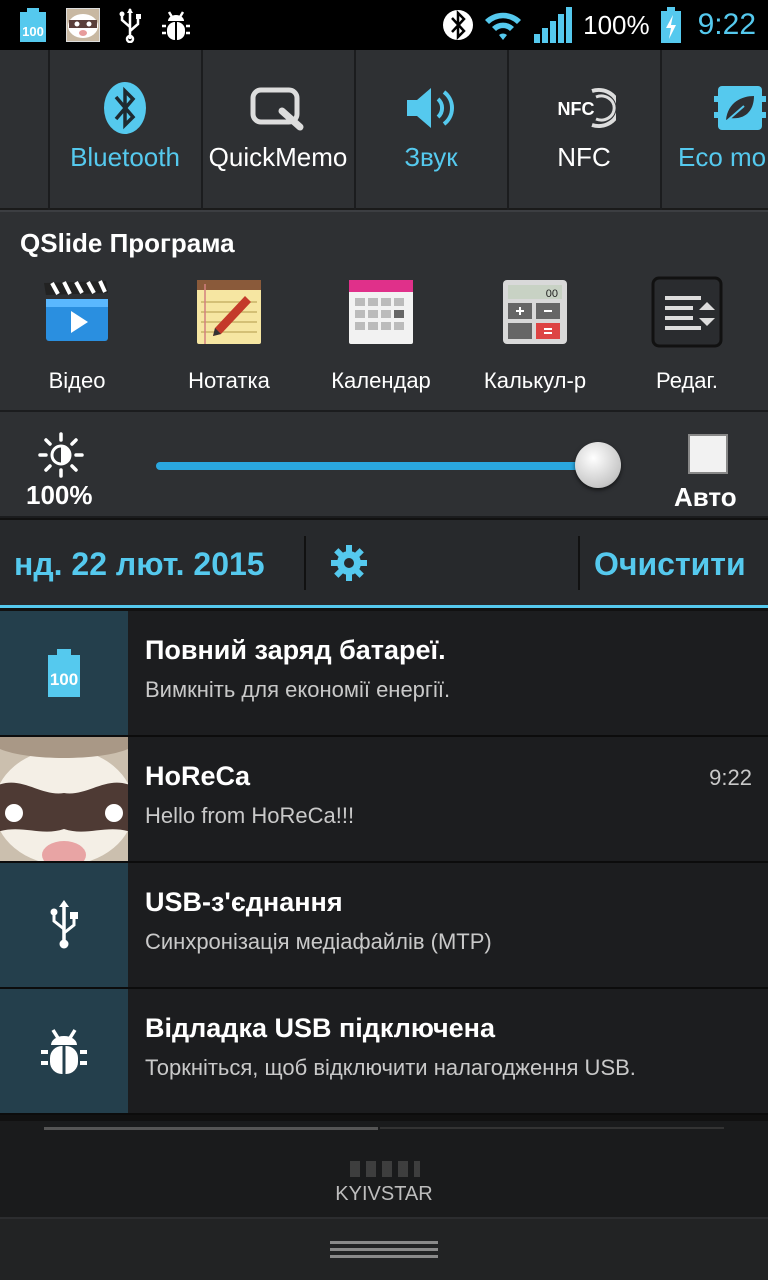 This screenshot has height=1280, width=768. I want to click on toggle-bluetooth: Bluetooth, so click(124, 130).